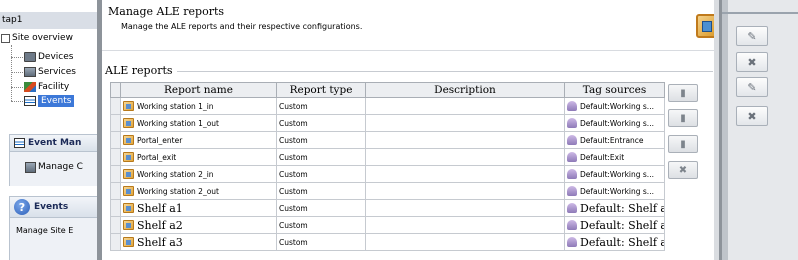  Describe the element at coordinates (160, 140) in the screenshot. I see `report-name: Portal_enter` at that location.